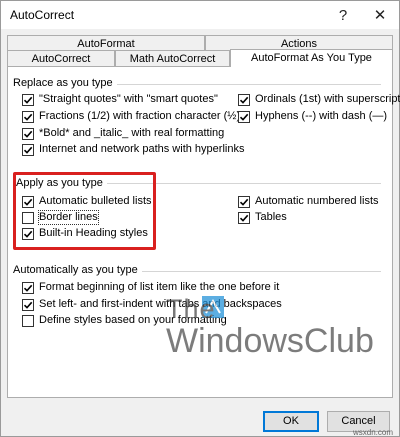 Image resolution: width=400 pixels, height=437 pixels. I want to click on title-bar: AutoCorrect ? ✕, so click(200, 15).